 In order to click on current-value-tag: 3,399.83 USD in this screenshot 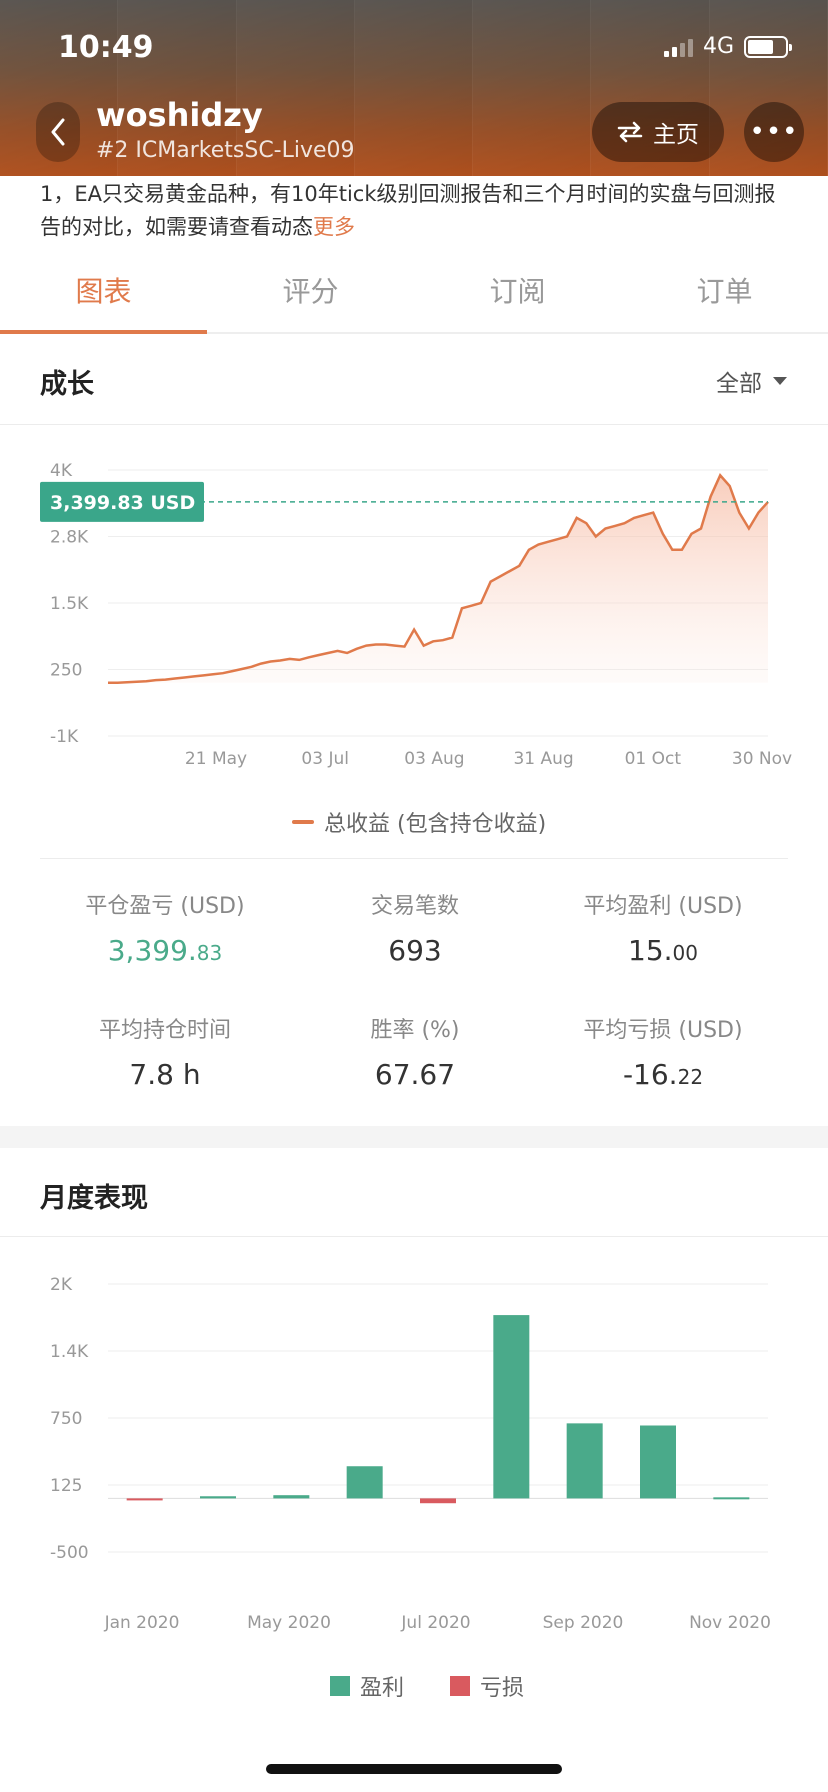, I will do `click(122, 501)`.